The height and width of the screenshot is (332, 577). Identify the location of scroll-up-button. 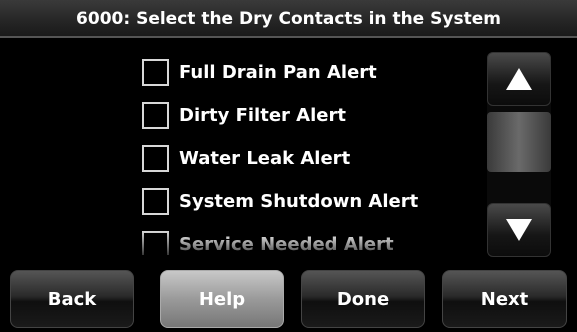
(519, 79).